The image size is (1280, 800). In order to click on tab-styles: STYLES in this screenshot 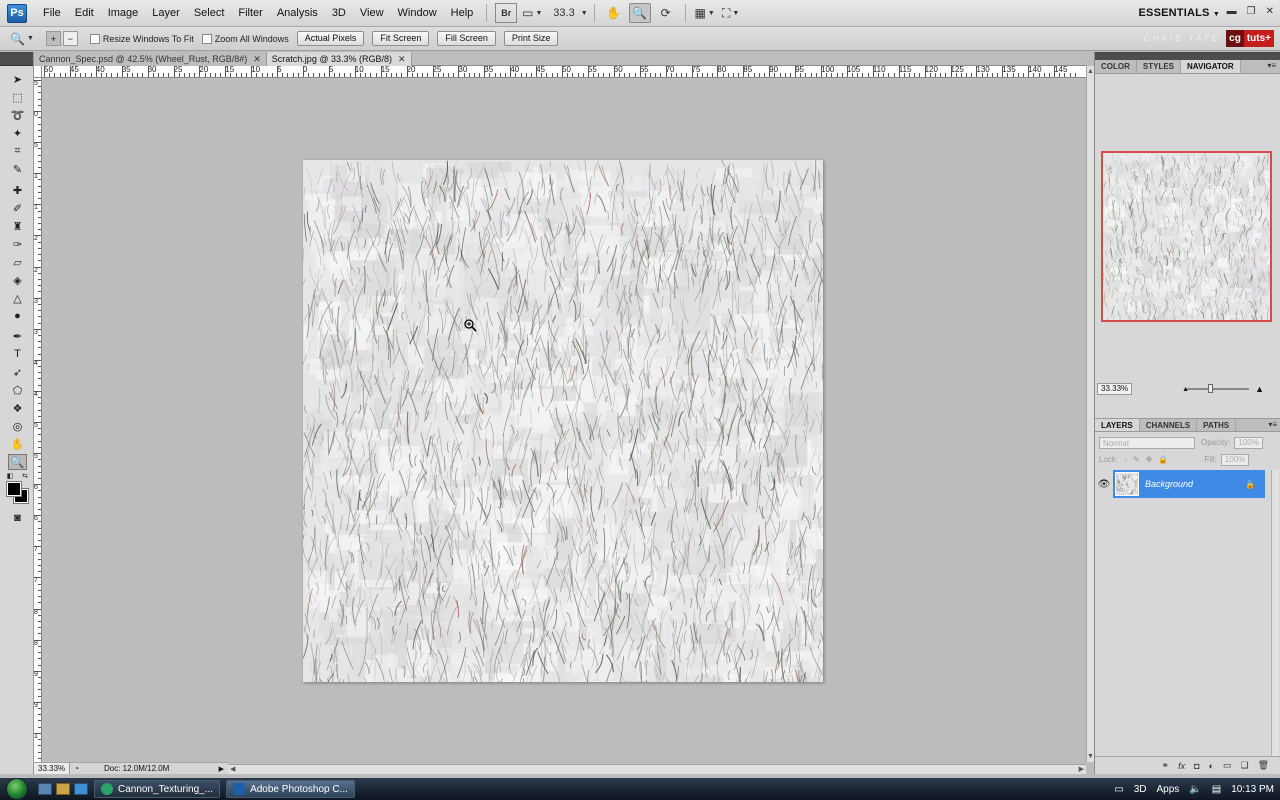, I will do `click(1159, 66)`.